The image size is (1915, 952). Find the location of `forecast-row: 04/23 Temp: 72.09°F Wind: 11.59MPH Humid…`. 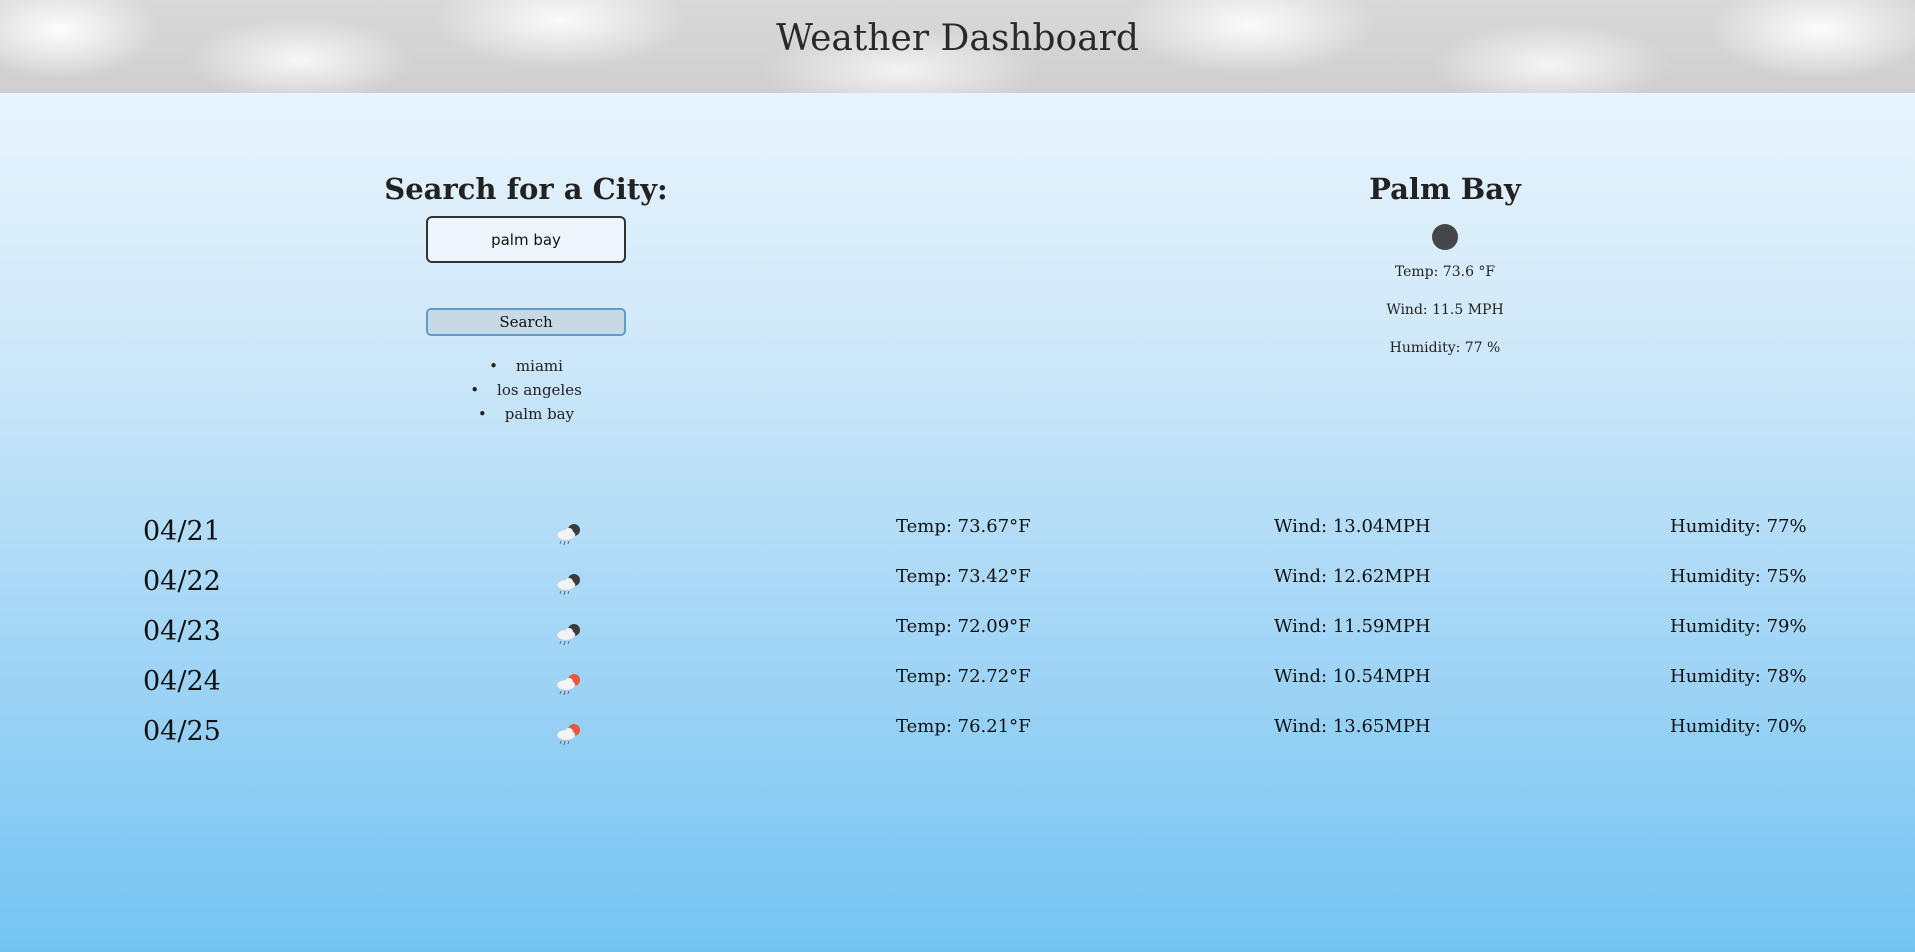

forecast-row: 04/23 Temp: 72.09°F Wind: 11.59MPH Humid… is located at coordinates (957, 635).